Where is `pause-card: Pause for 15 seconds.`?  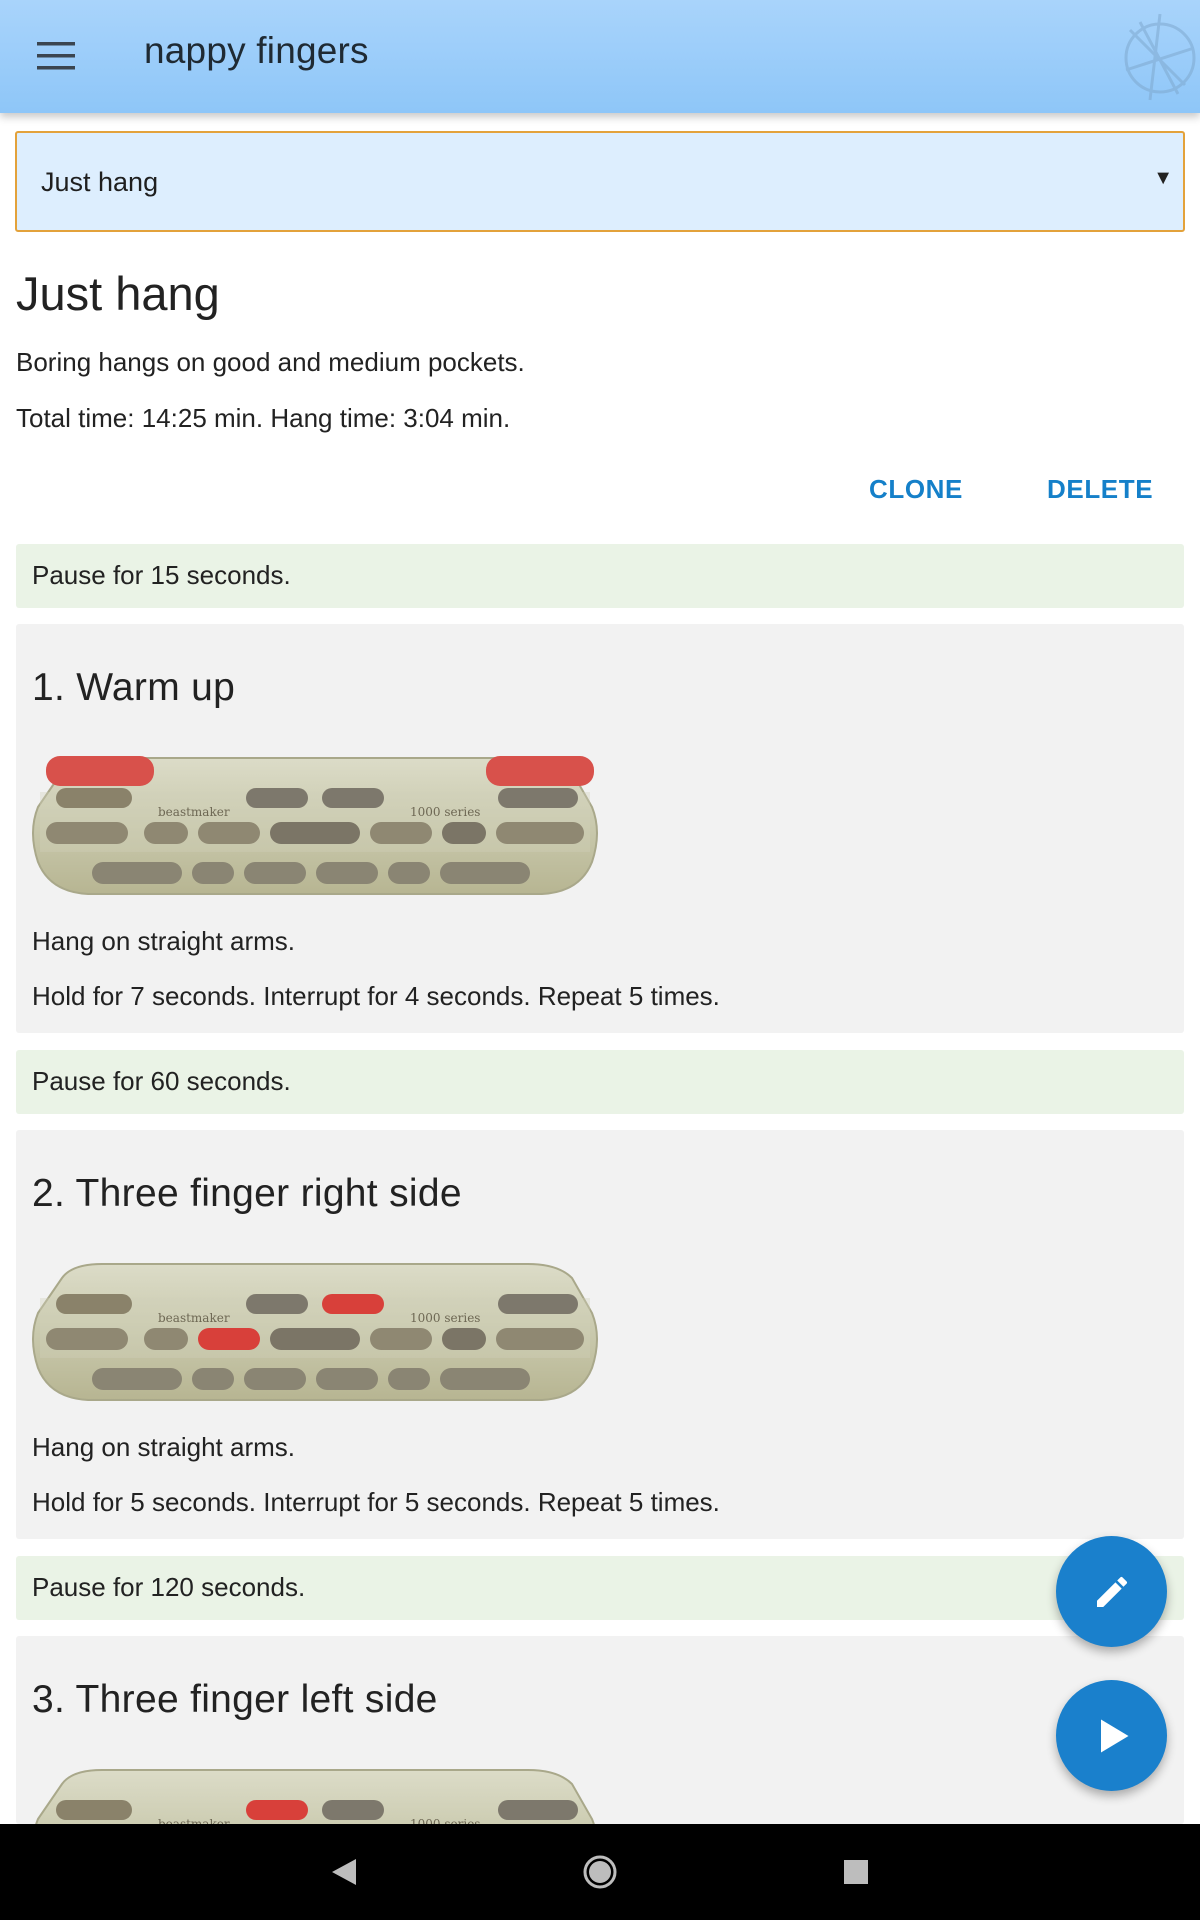 pause-card: Pause for 15 seconds. is located at coordinates (600, 576).